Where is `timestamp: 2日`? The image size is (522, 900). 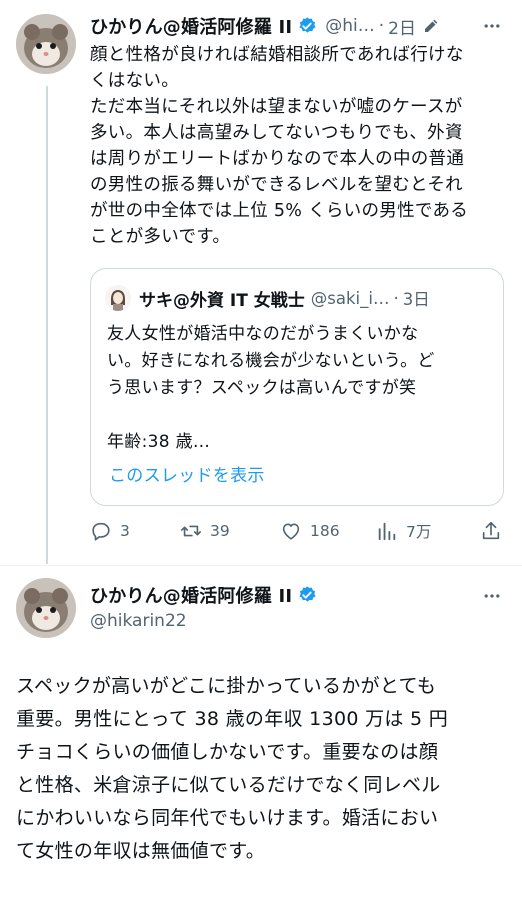
timestamp: 2日 is located at coordinates (402, 26).